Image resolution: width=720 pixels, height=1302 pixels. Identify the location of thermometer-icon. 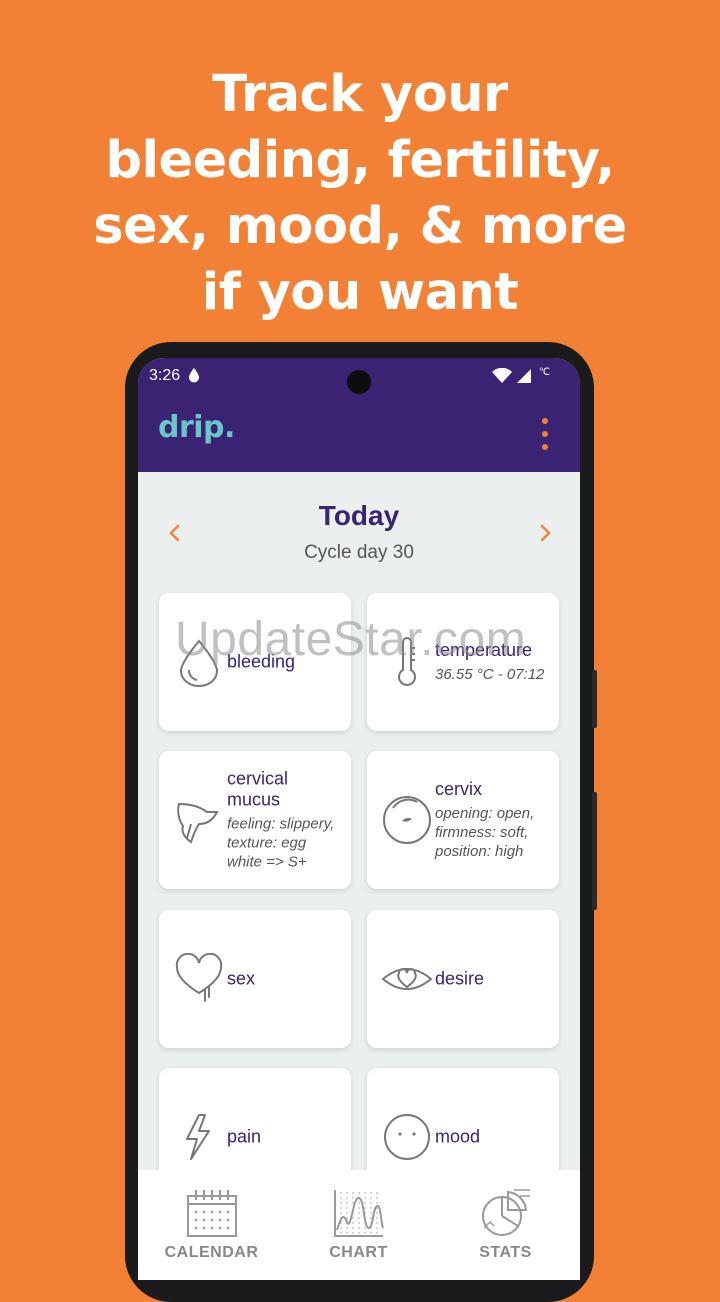
(407, 661).